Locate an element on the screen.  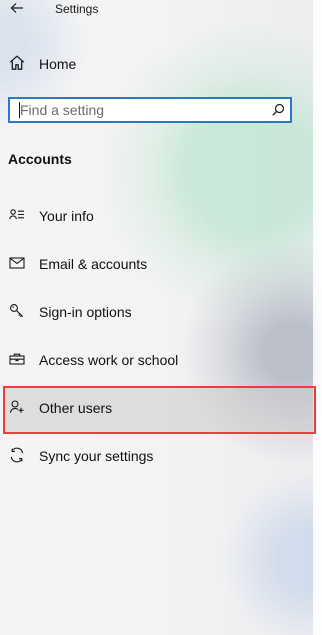
nav-label-other-users: Other users is located at coordinates (76, 408).